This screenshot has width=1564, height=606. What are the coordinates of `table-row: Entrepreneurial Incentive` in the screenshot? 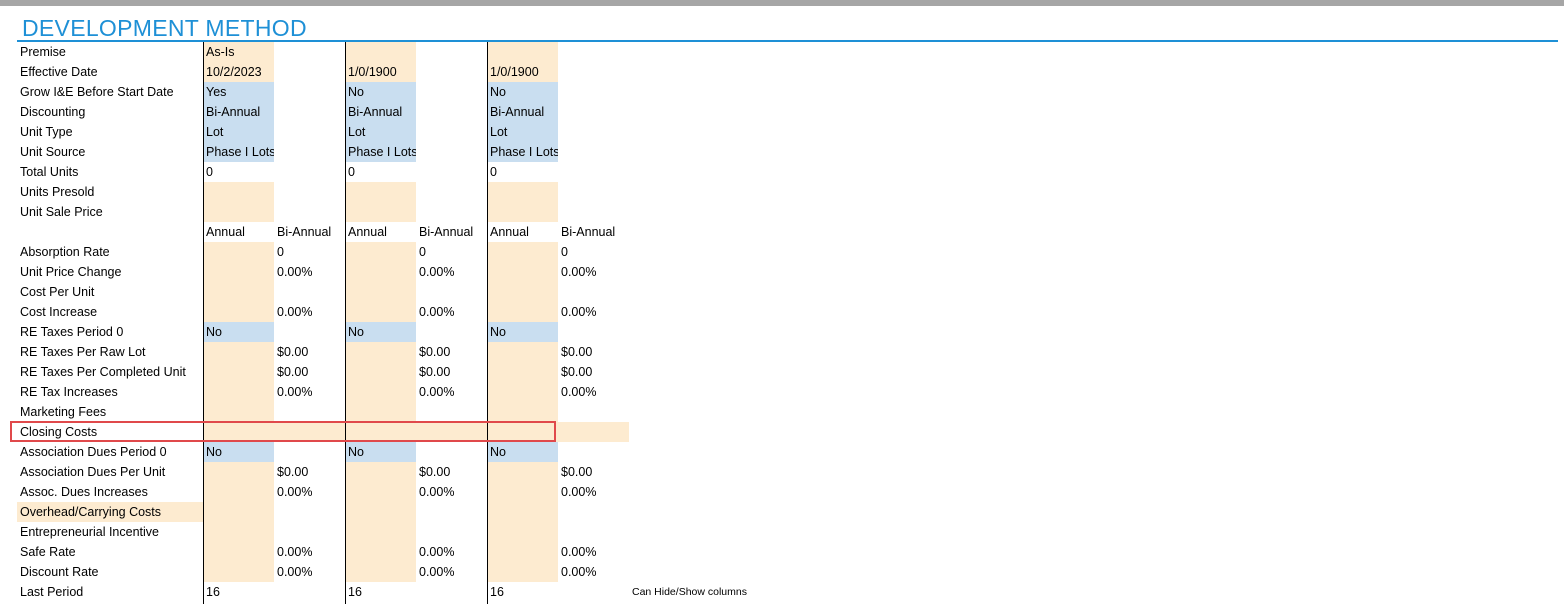 It's located at (782, 532).